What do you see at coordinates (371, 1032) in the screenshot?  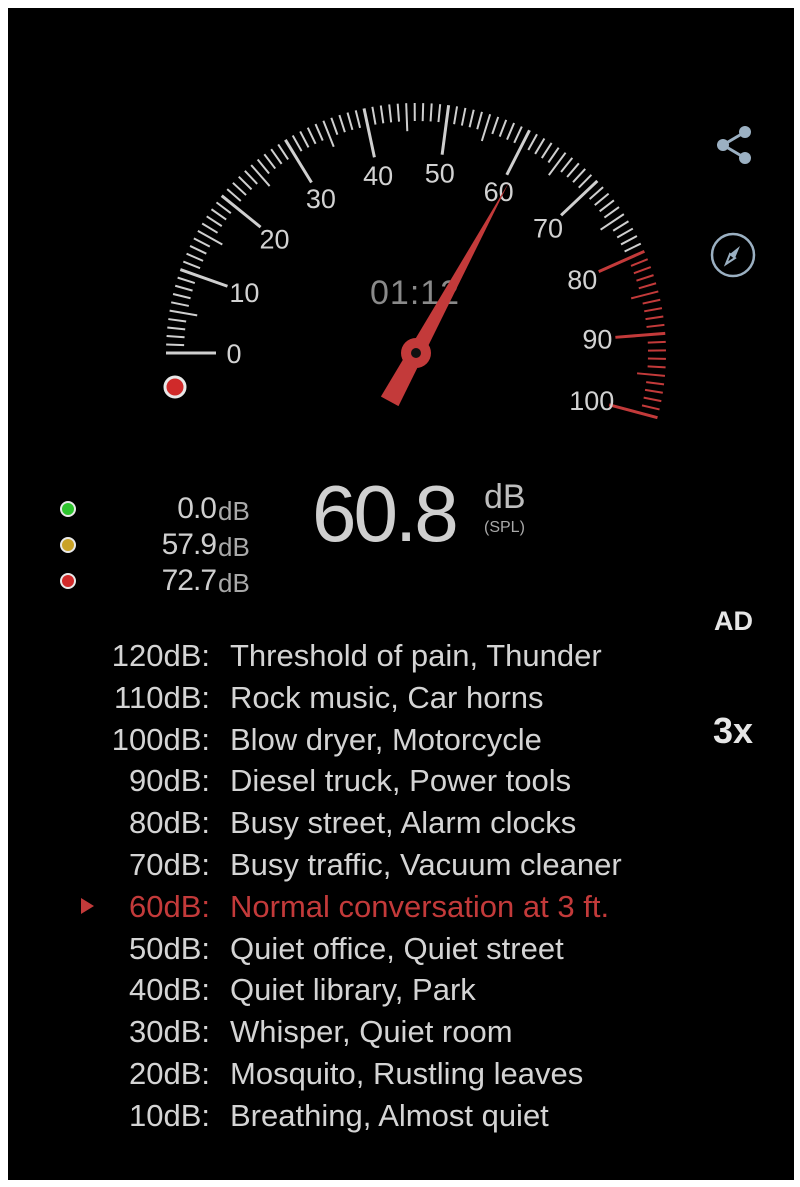 I see `reference-description: Whisper, Quiet room` at bounding box center [371, 1032].